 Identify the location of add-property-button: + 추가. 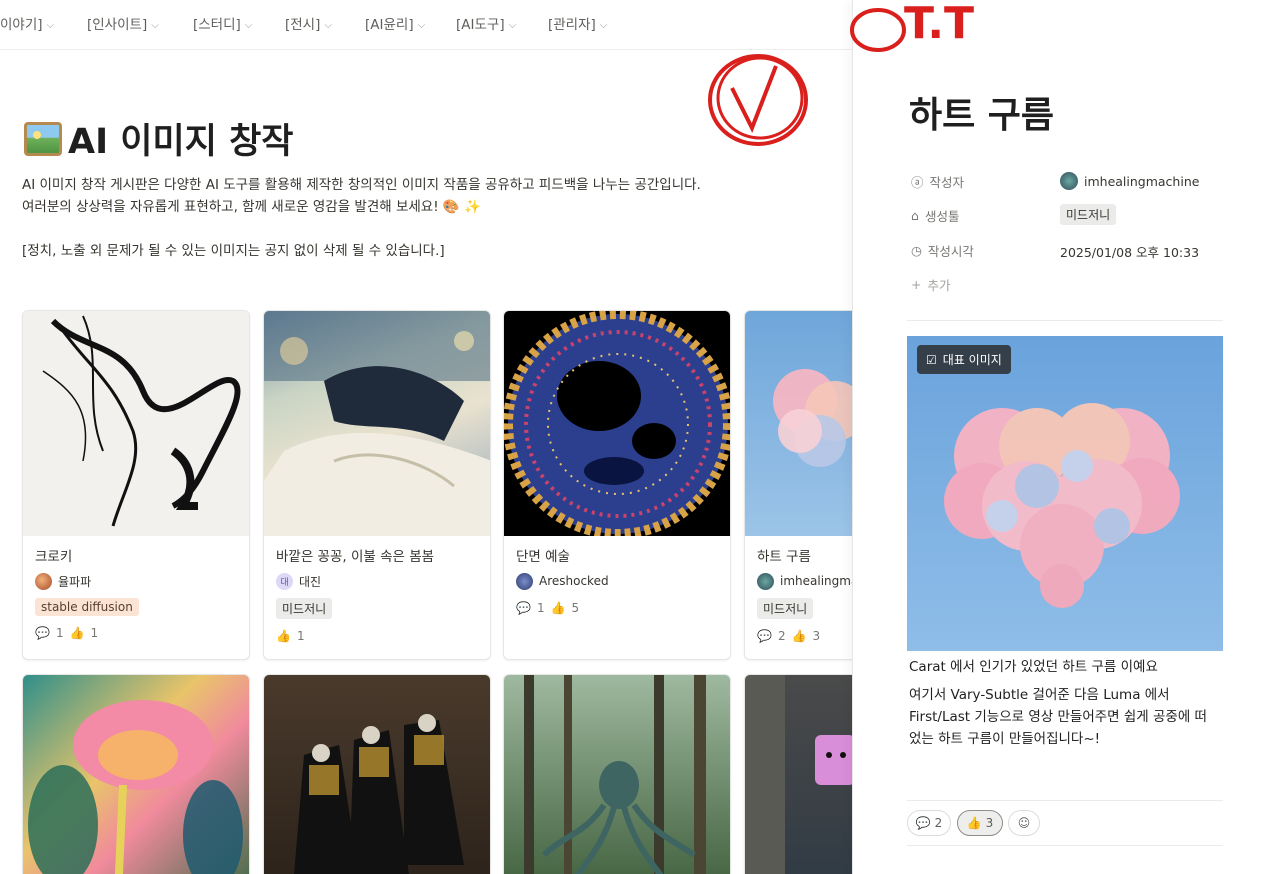
(931, 284).